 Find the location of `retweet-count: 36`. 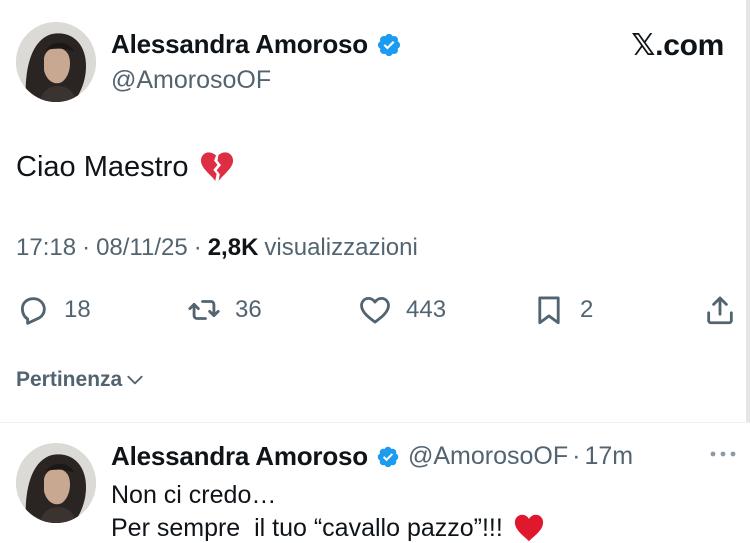

retweet-count: 36 is located at coordinates (248, 309).